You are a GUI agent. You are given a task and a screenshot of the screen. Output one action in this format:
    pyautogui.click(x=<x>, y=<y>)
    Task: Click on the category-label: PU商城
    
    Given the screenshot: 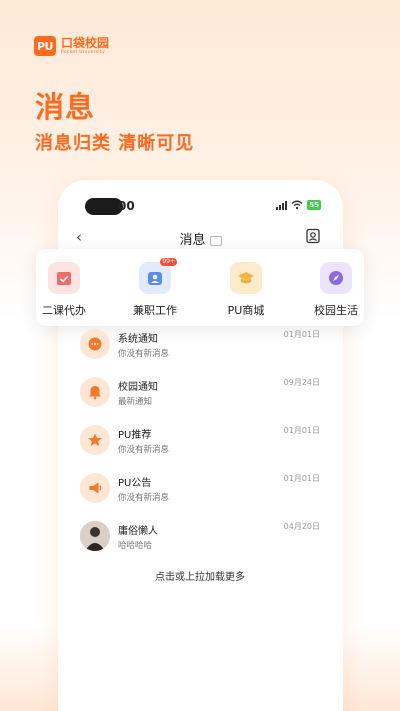 What is the action you would take?
    pyautogui.click(x=246, y=310)
    